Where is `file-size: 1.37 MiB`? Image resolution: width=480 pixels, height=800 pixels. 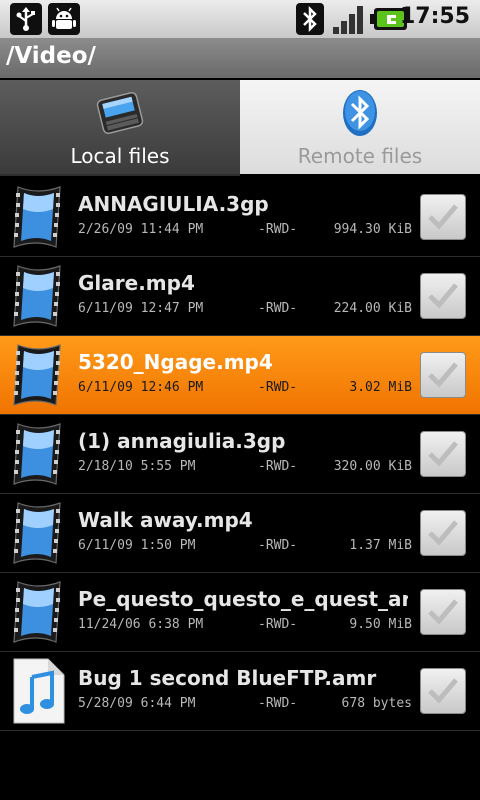
file-size: 1.37 MiB is located at coordinates (380, 545).